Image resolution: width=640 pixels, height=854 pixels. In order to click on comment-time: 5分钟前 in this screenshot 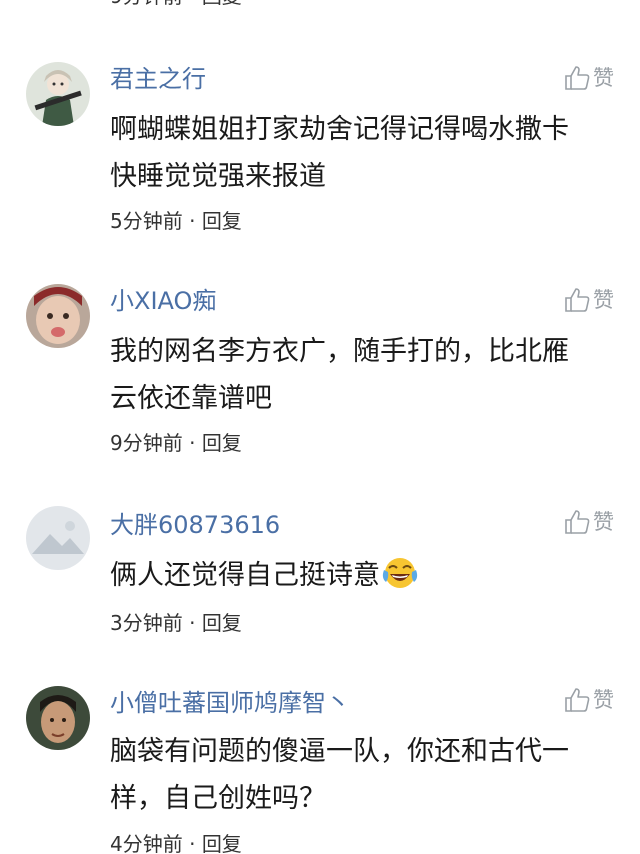, I will do `click(146, 221)`.